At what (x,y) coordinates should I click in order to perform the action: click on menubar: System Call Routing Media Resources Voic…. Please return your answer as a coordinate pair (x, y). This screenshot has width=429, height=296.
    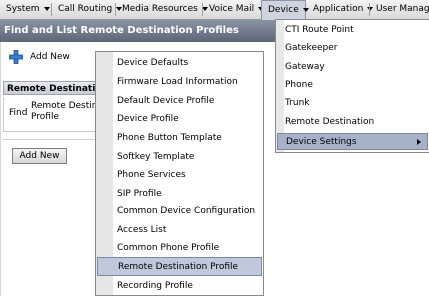
    Looking at the image, I should click on (214, 10).